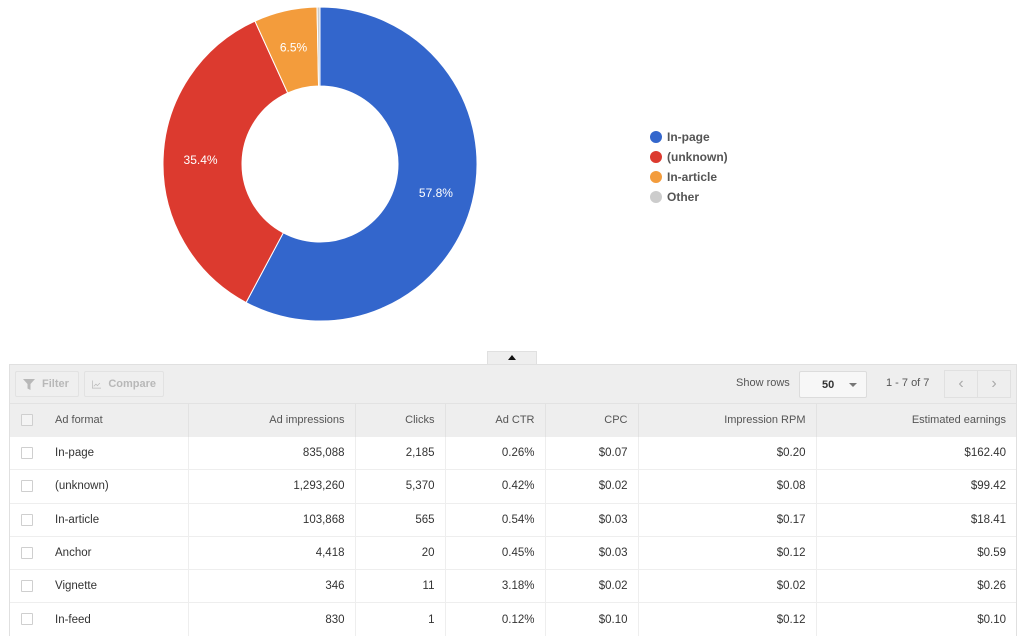  Describe the element at coordinates (763, 383) in the screenshot. I see `show-rows-label: Show rows` at that location.